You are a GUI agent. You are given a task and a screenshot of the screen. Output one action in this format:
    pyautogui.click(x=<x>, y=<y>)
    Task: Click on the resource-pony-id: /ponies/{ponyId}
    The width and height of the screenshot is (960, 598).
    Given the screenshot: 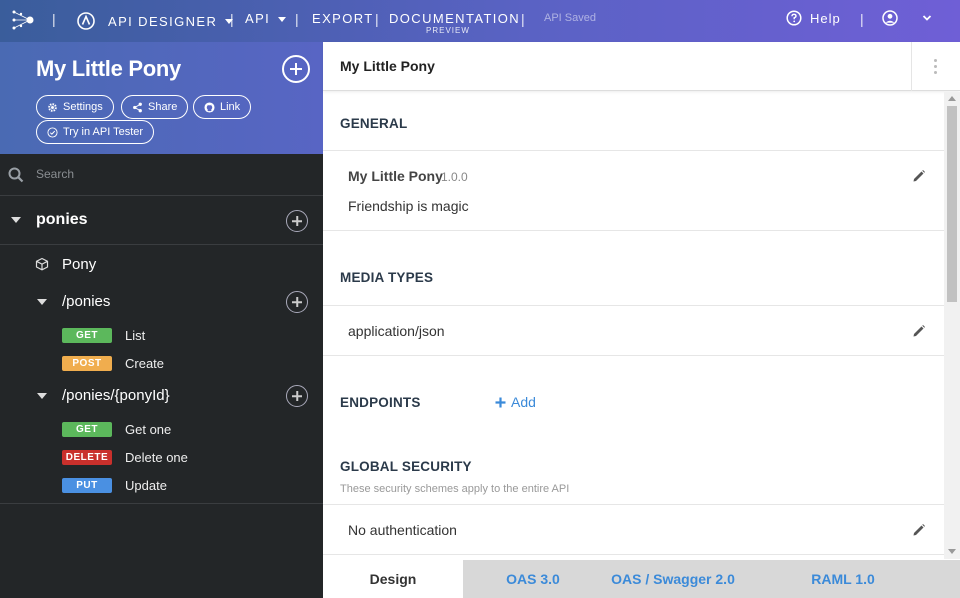 What is the action you would take?
    pyautogui.click(x=161, y=396)
    